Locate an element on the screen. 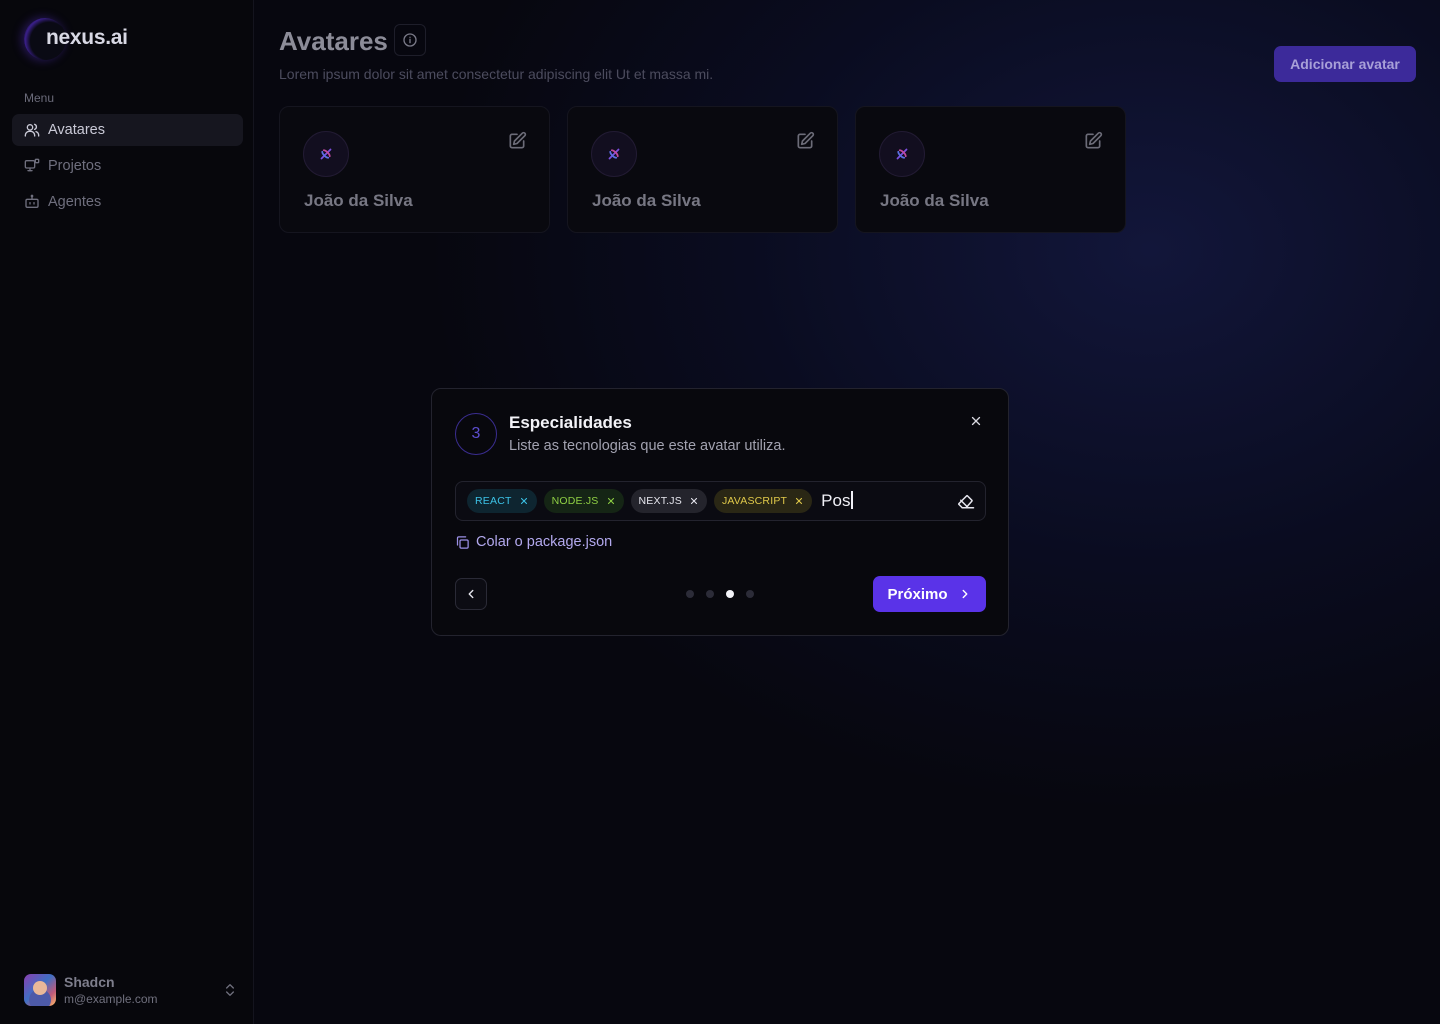  user-info: Shadcn m@example.com is located at coordinates (143, 990).